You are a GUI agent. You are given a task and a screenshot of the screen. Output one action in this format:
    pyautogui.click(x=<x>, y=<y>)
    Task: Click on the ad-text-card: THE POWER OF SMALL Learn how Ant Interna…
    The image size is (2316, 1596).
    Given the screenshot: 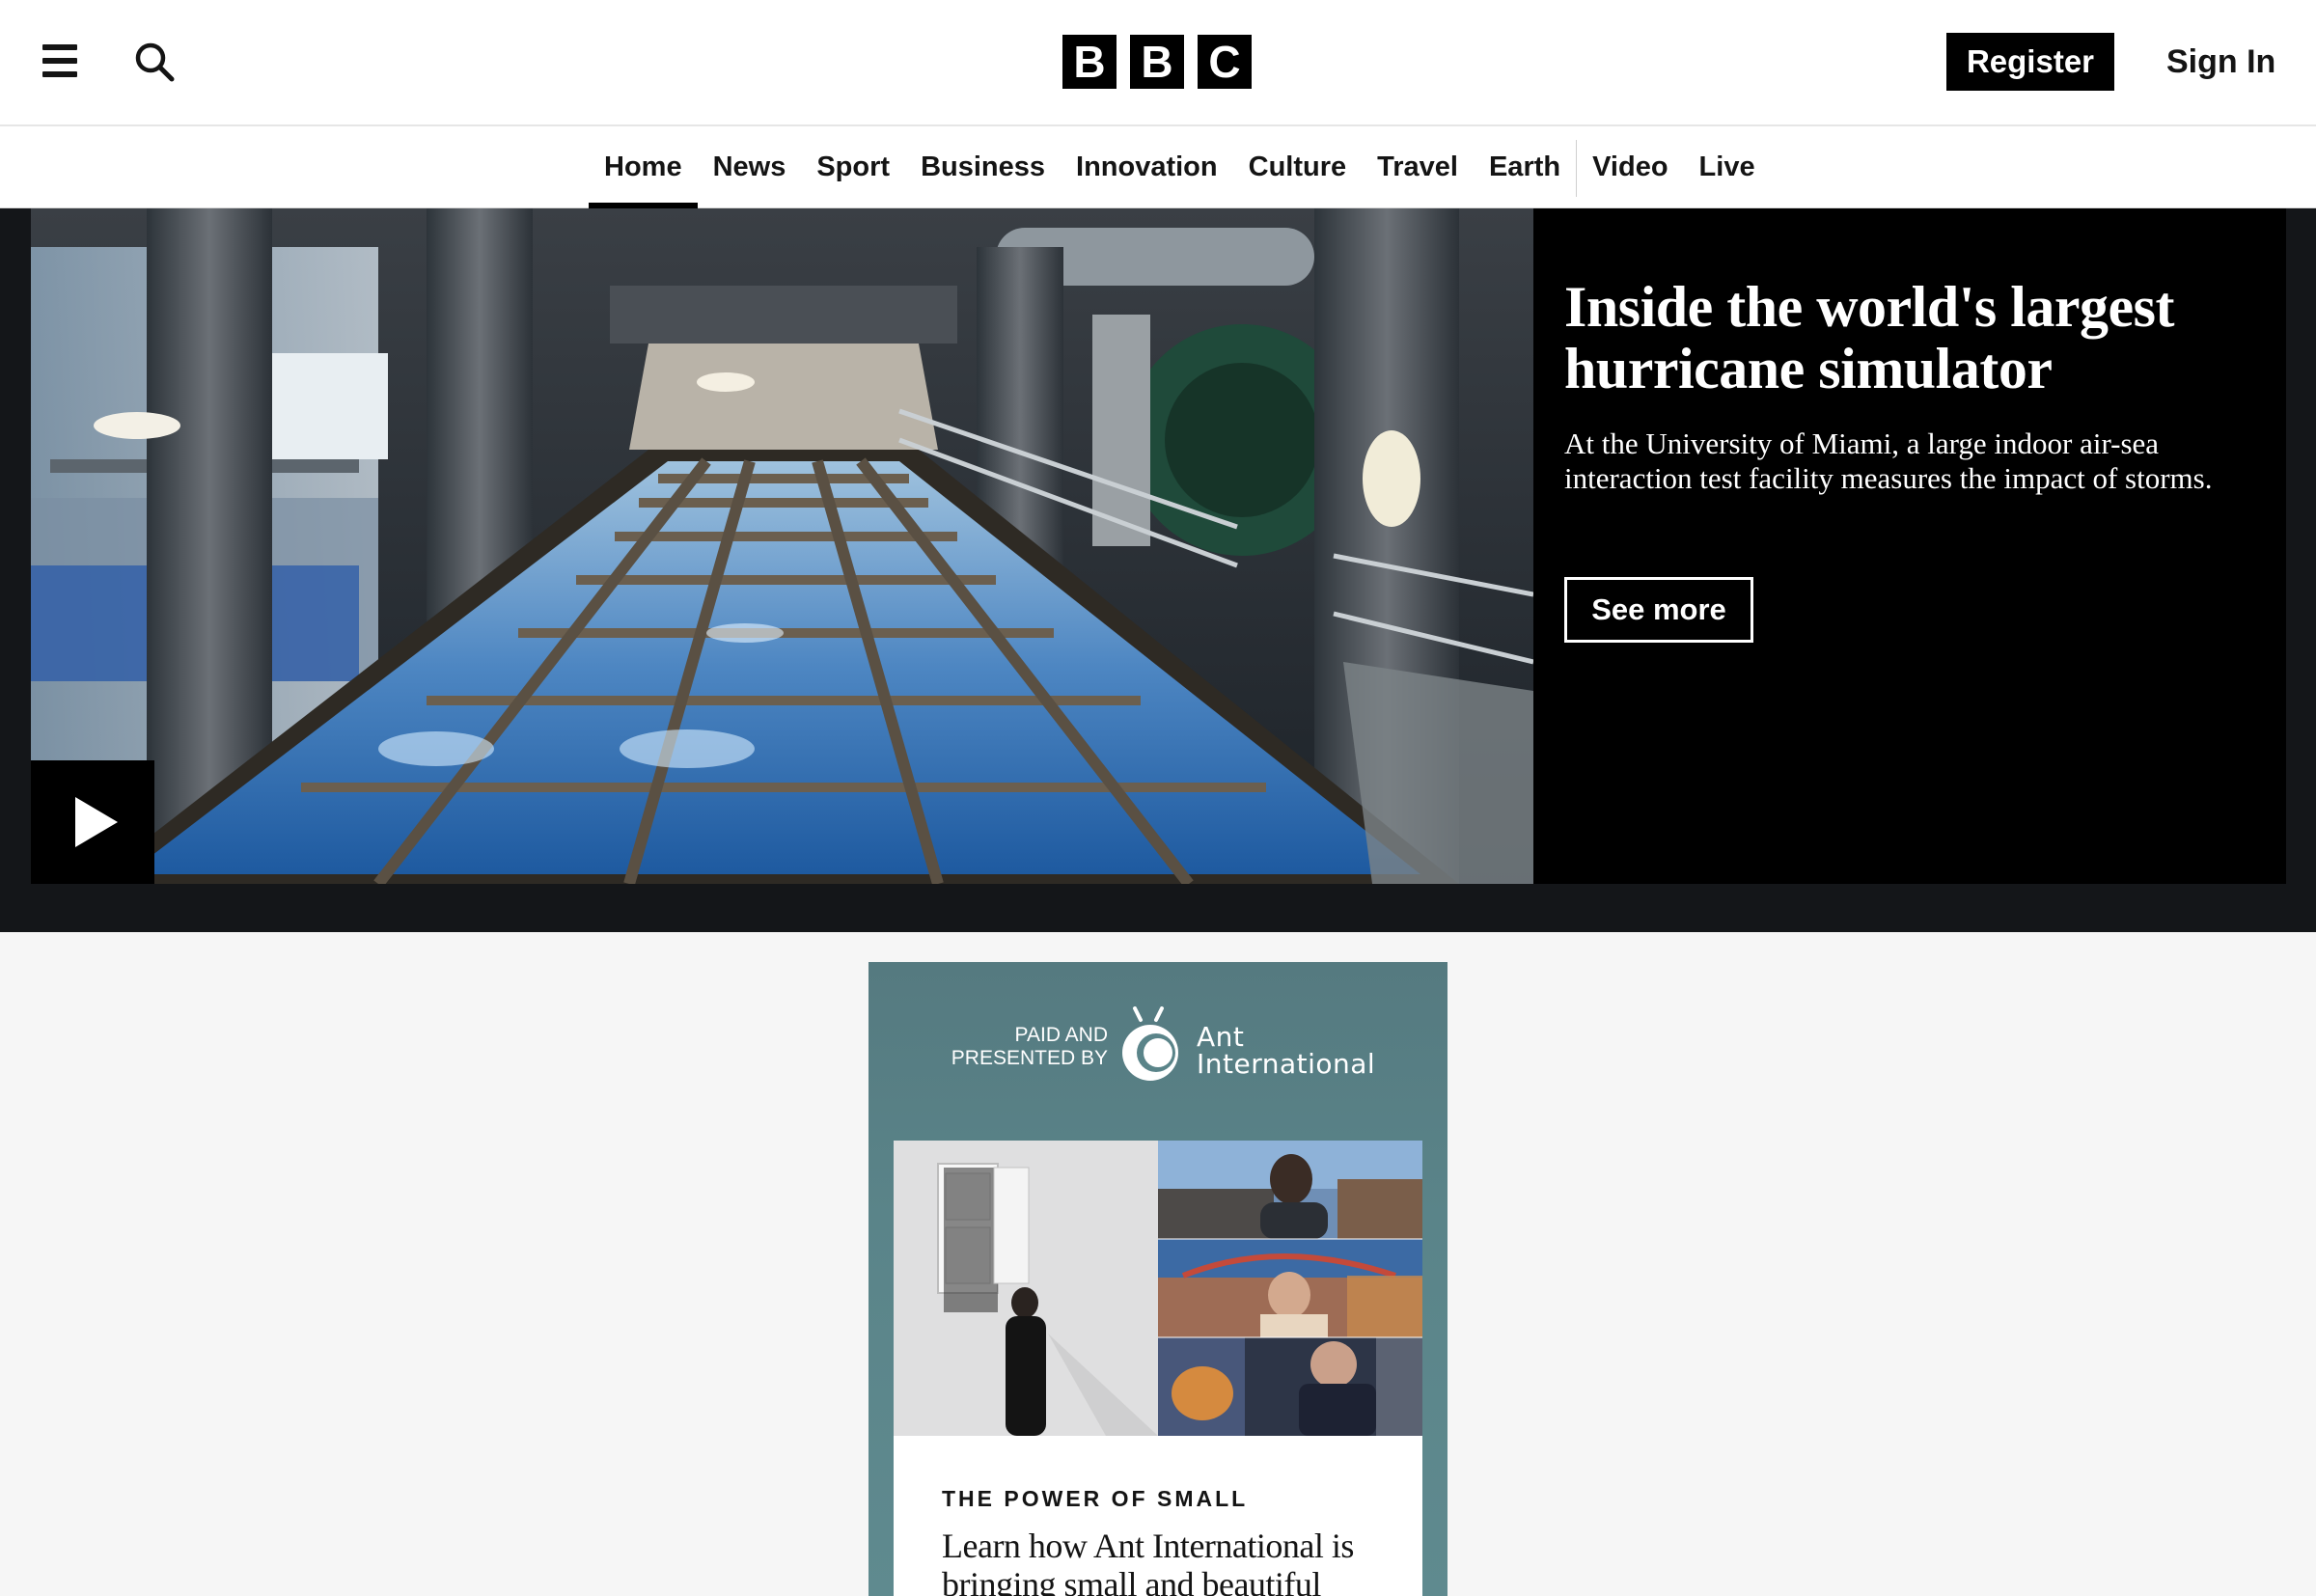 What is the action you would take?
    pyautogui.click(x=1158, y=1516)
    